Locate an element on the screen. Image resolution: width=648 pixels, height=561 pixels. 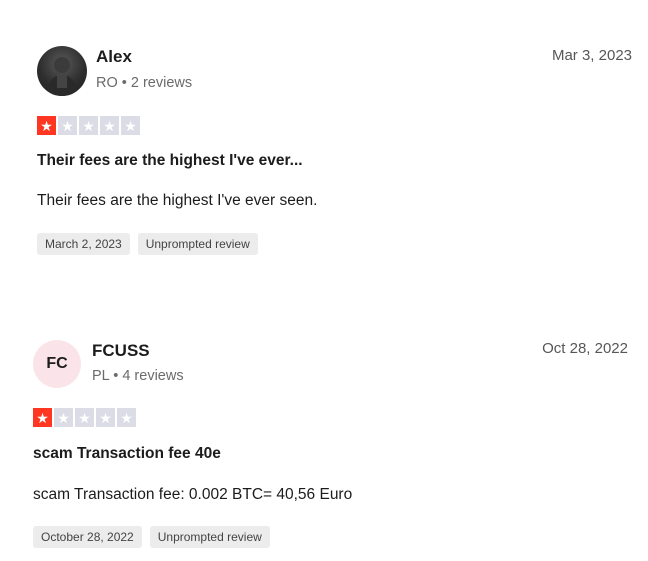
review-date: Mar 3, 2023 is located at coordinates (591, 55).